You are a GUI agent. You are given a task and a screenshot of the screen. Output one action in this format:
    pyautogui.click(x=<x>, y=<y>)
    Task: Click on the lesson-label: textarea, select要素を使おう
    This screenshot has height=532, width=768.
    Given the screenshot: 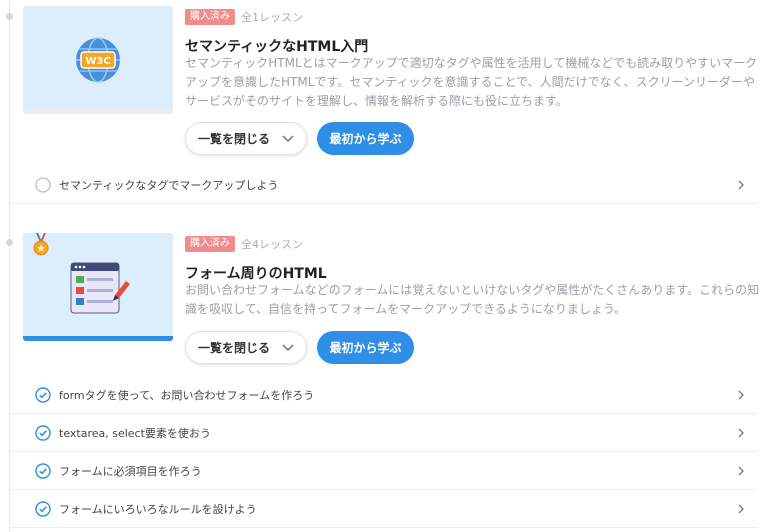 What is the action you would take?
    pyautogui.click(x=135, y=433)
    